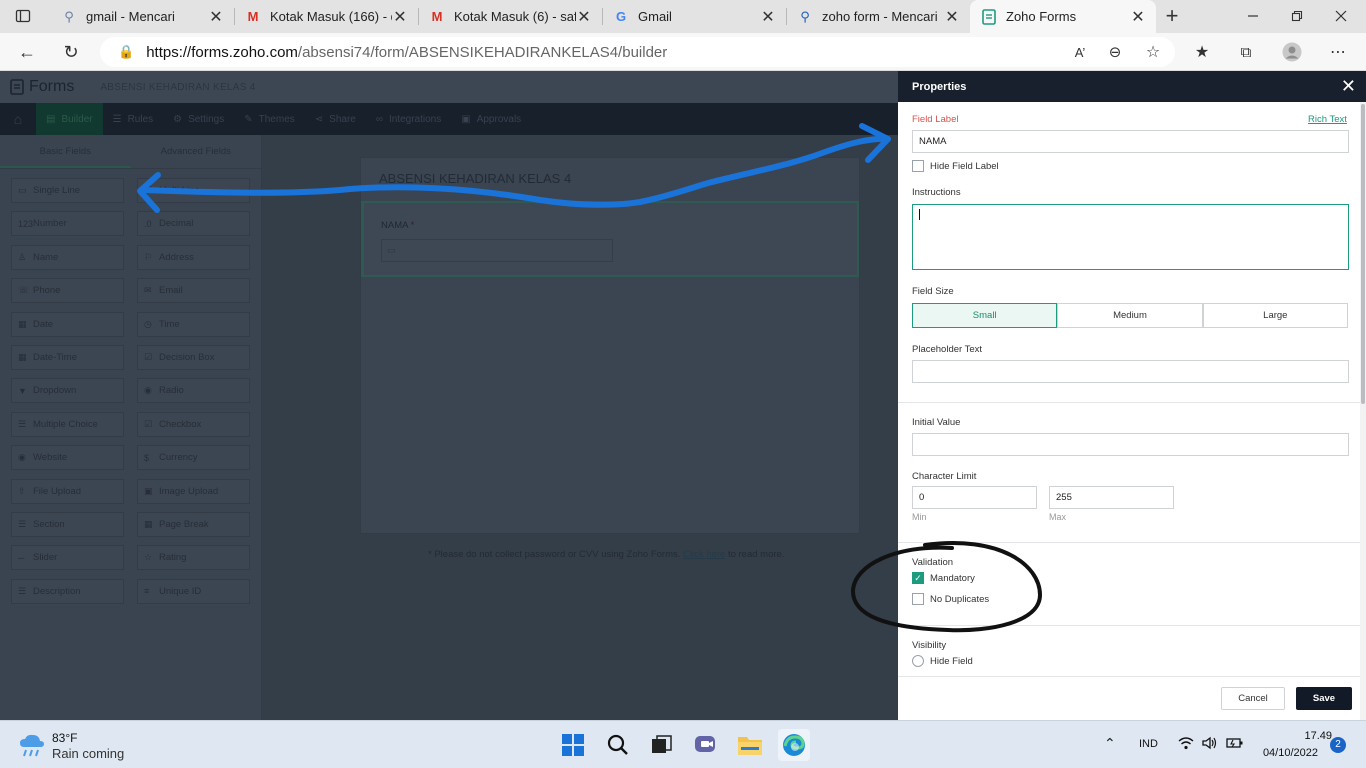 This screenshot has height=768, width=1366. What do you see at coordinates (193, 458) in the screenshot?
I see `field-type-currency: $ Currency` at bounding box center [193, 458].